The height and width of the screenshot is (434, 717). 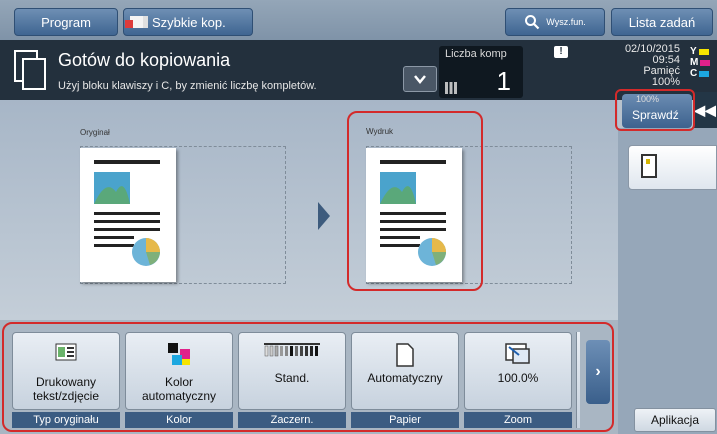 I want to click on keypad-icon, so click(x=451, y=88).